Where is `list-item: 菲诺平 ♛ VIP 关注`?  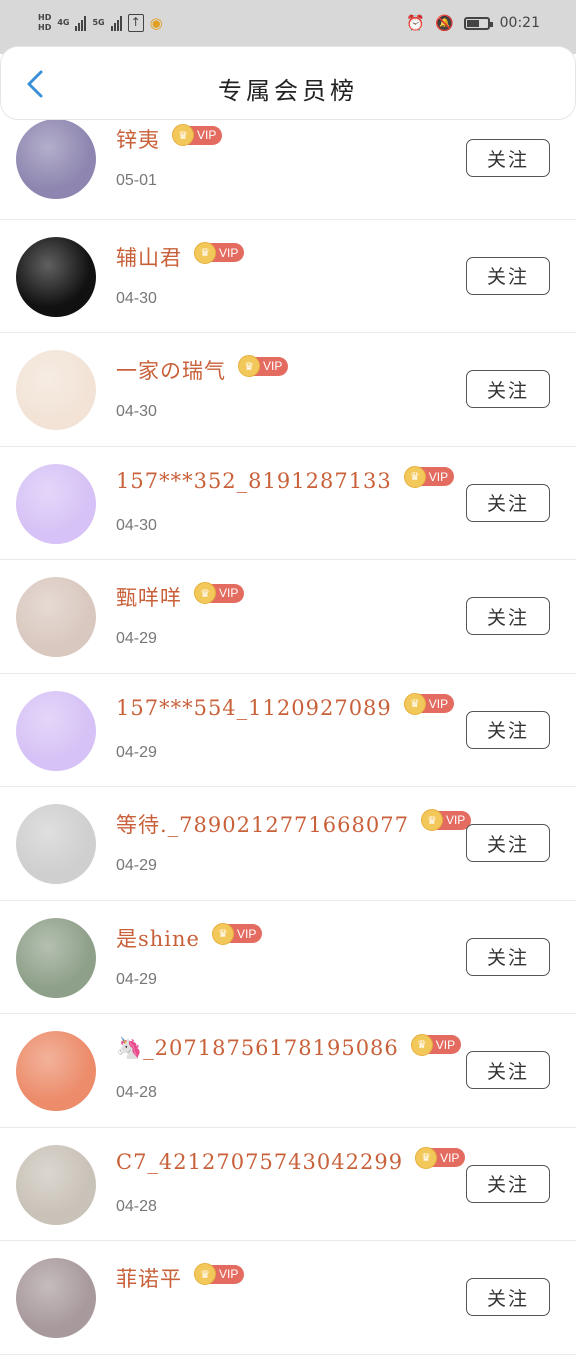
list-item: 菲诺平 ♛ VIP 关注 is located at coordinates (288, 1298).